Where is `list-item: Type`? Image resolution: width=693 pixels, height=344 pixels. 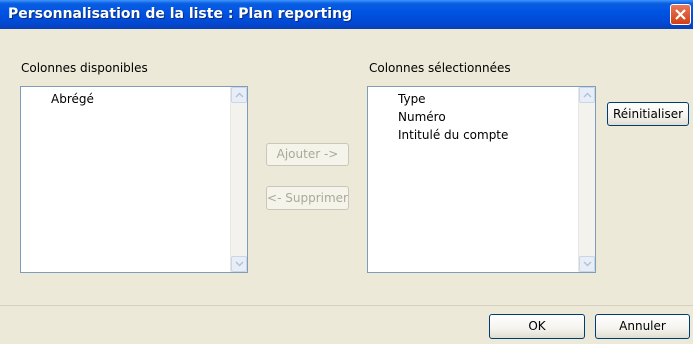 list-item: Type is located at coordinates (412, 99).